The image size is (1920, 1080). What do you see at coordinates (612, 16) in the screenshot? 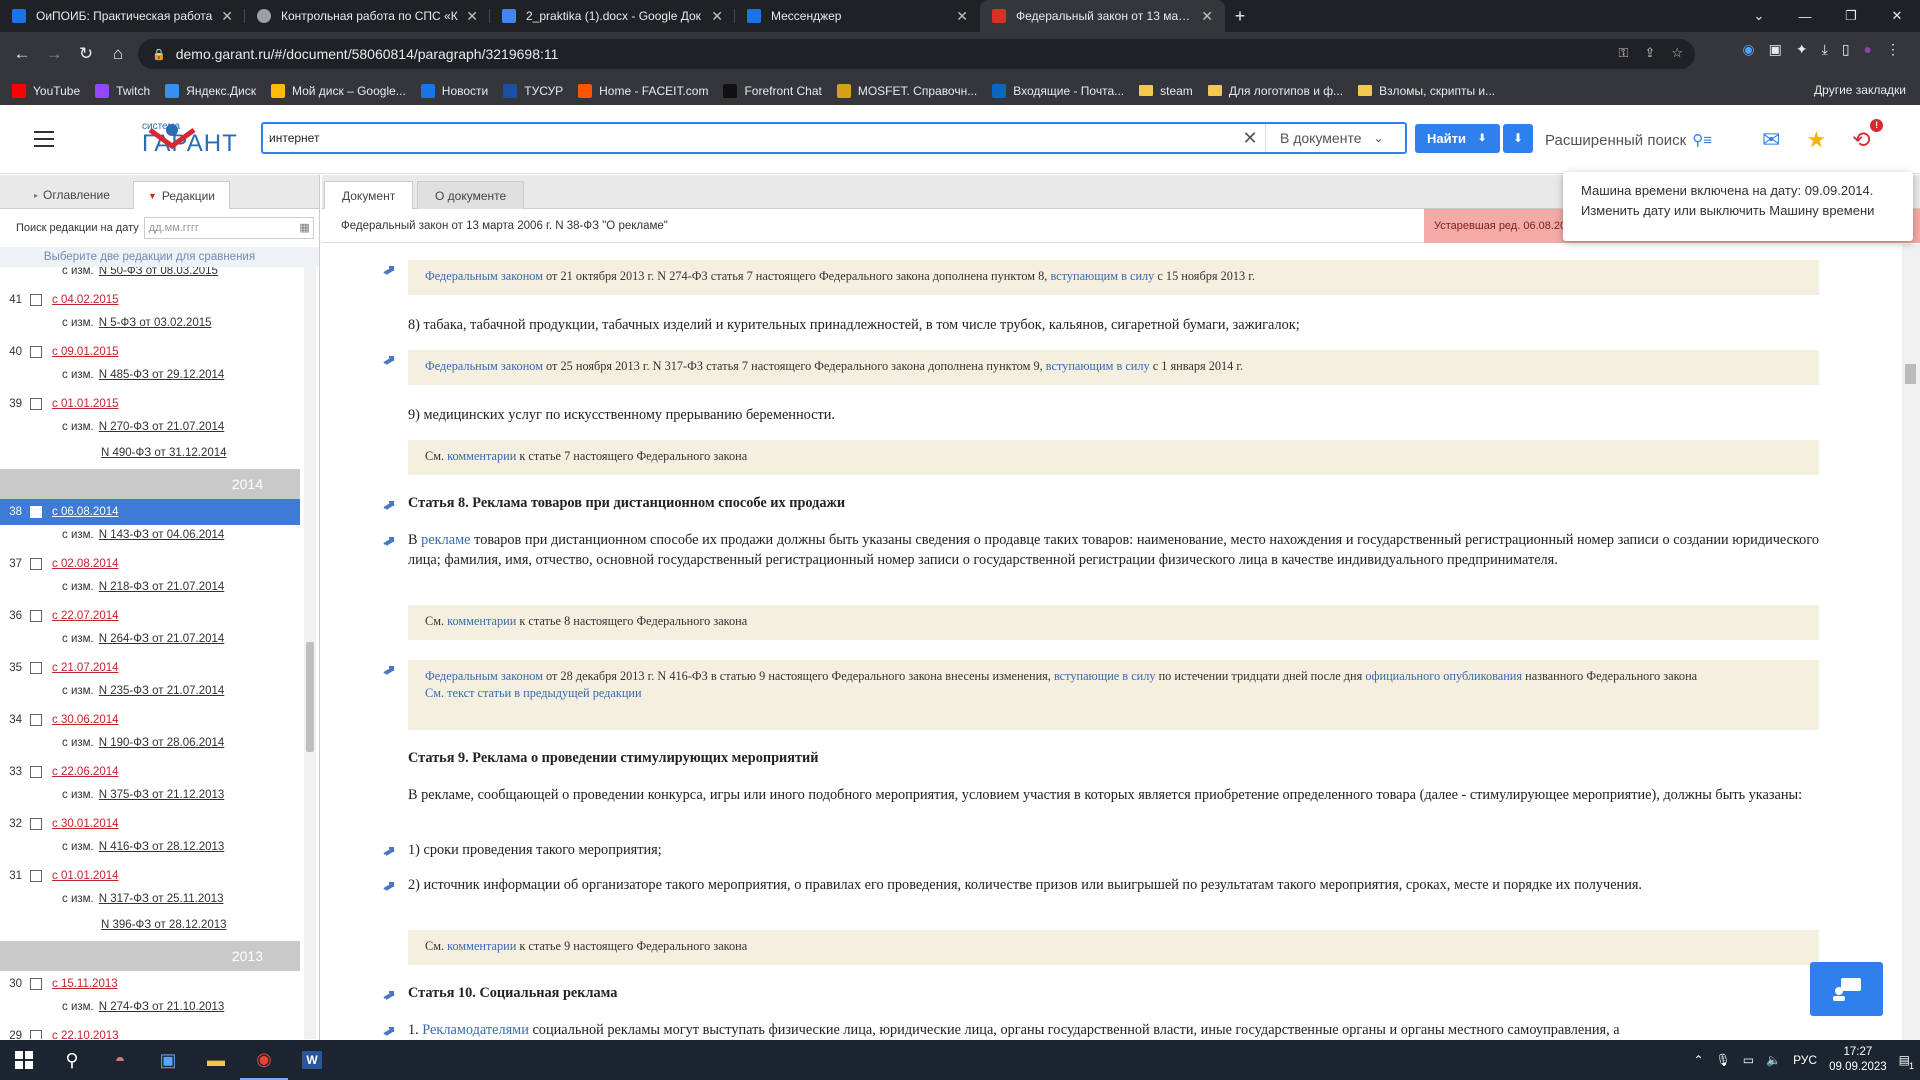
I see `browser-tab: 2_praktika (1).docx - Google Док ✕` at bounding box center [612, 16].